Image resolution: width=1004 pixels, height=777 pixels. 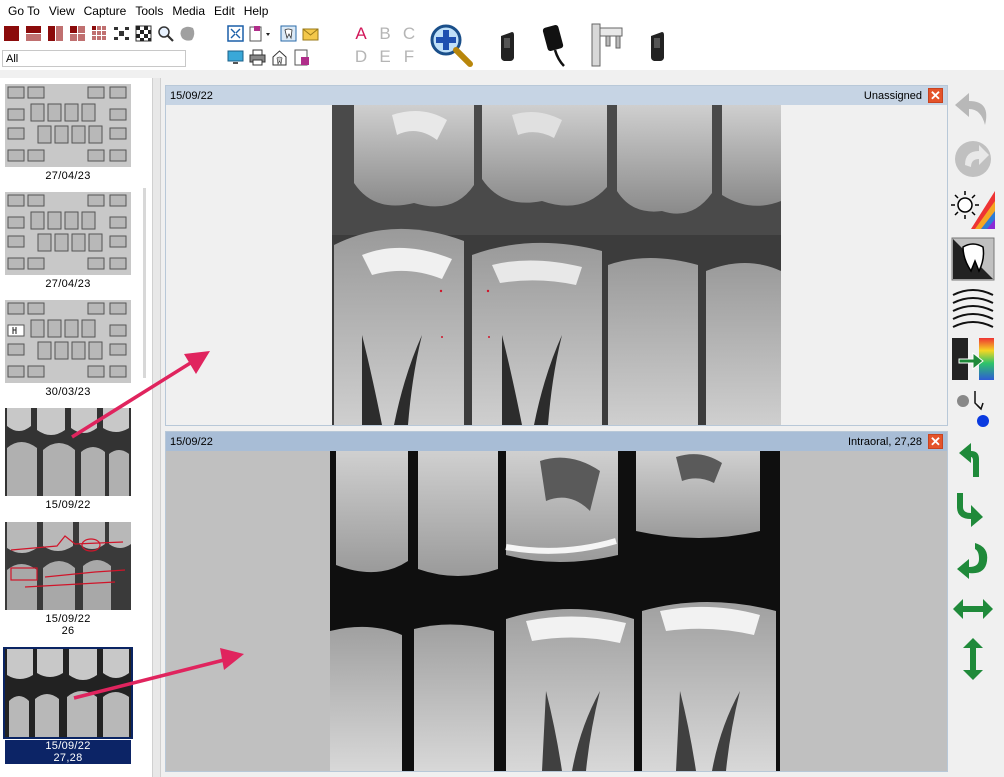 I want to click on document-stamp-icon, so click(x=301, y=57).